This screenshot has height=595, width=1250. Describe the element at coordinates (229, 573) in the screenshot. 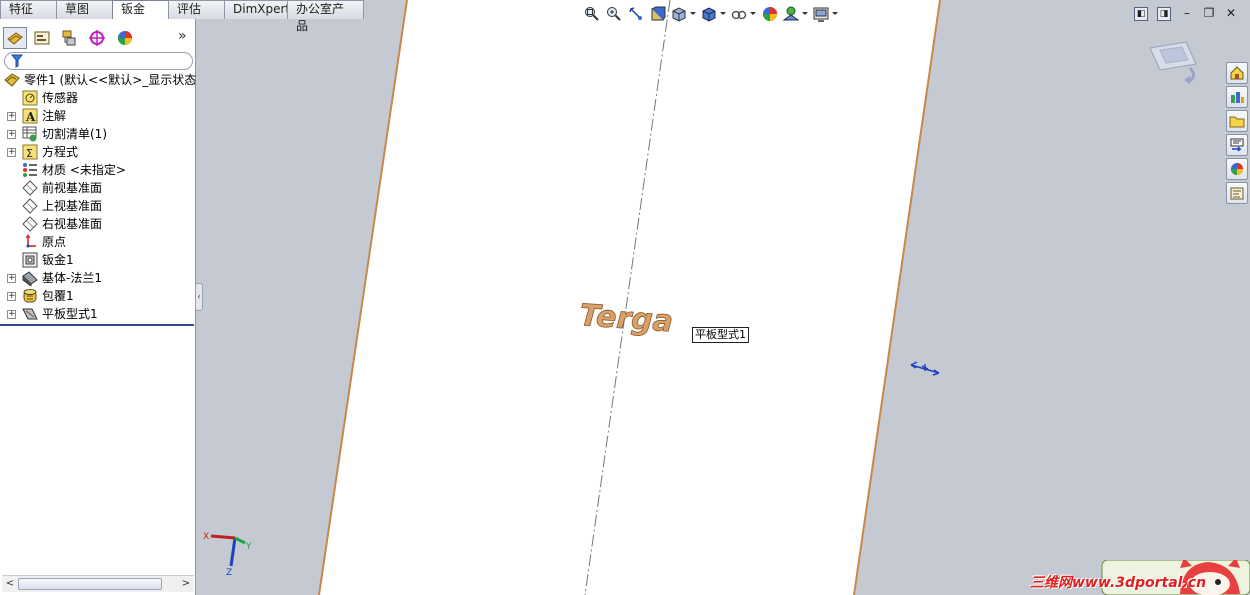

I see `triad-z-label: Z` at that location.